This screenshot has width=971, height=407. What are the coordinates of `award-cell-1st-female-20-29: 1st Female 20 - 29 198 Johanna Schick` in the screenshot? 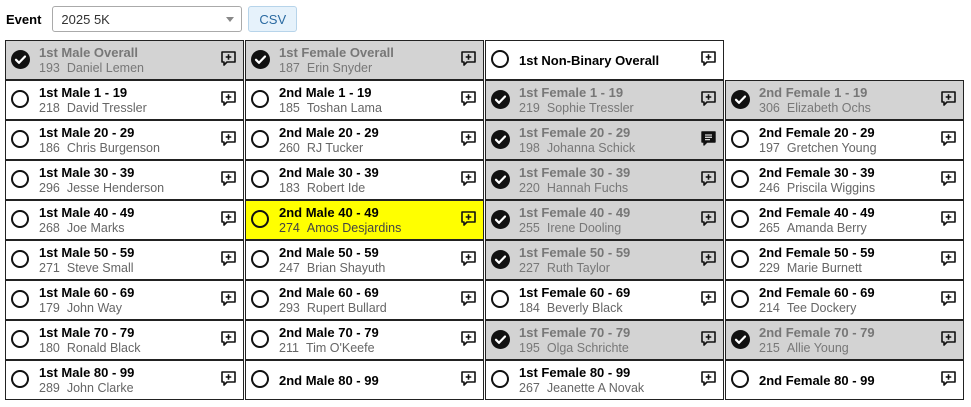 It's located at (604, 140).